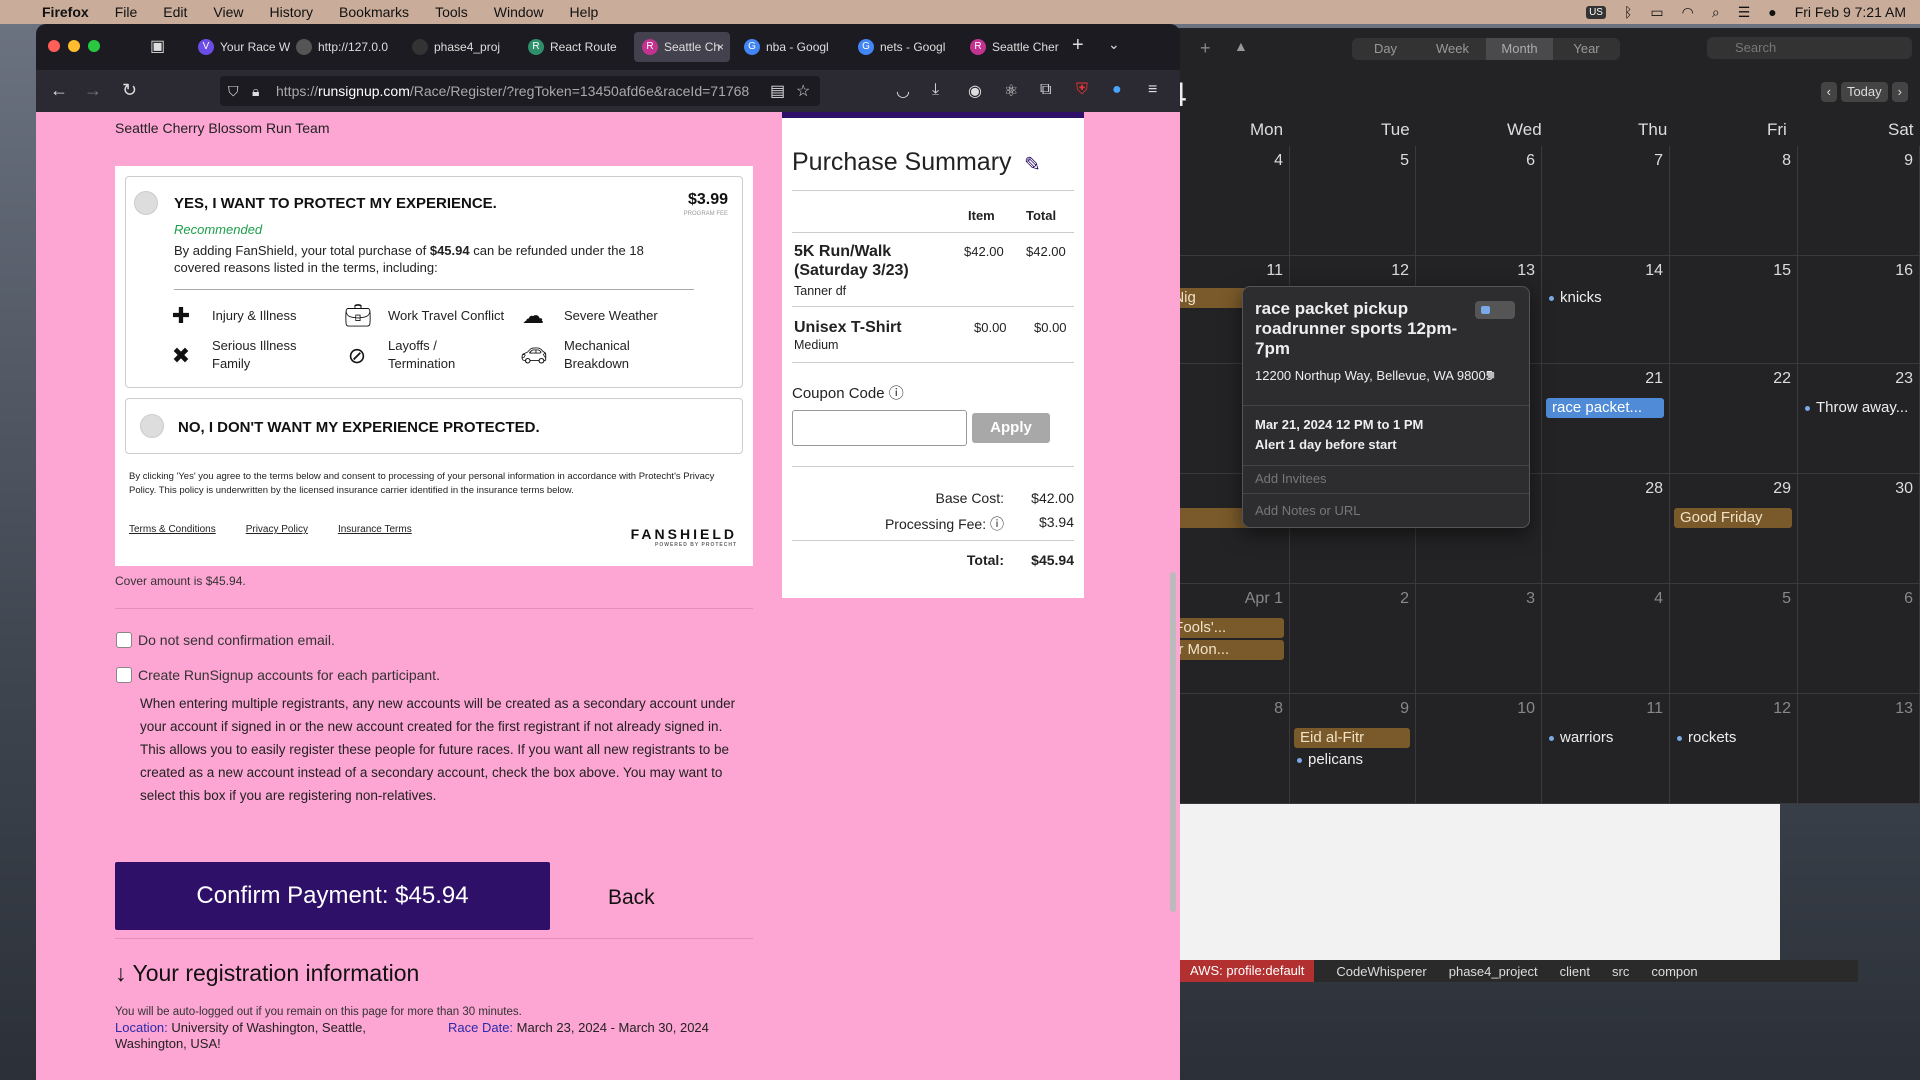  Describe the element at coordinates (879, 428) in the screenshot. I see `coupon-input` at that location.